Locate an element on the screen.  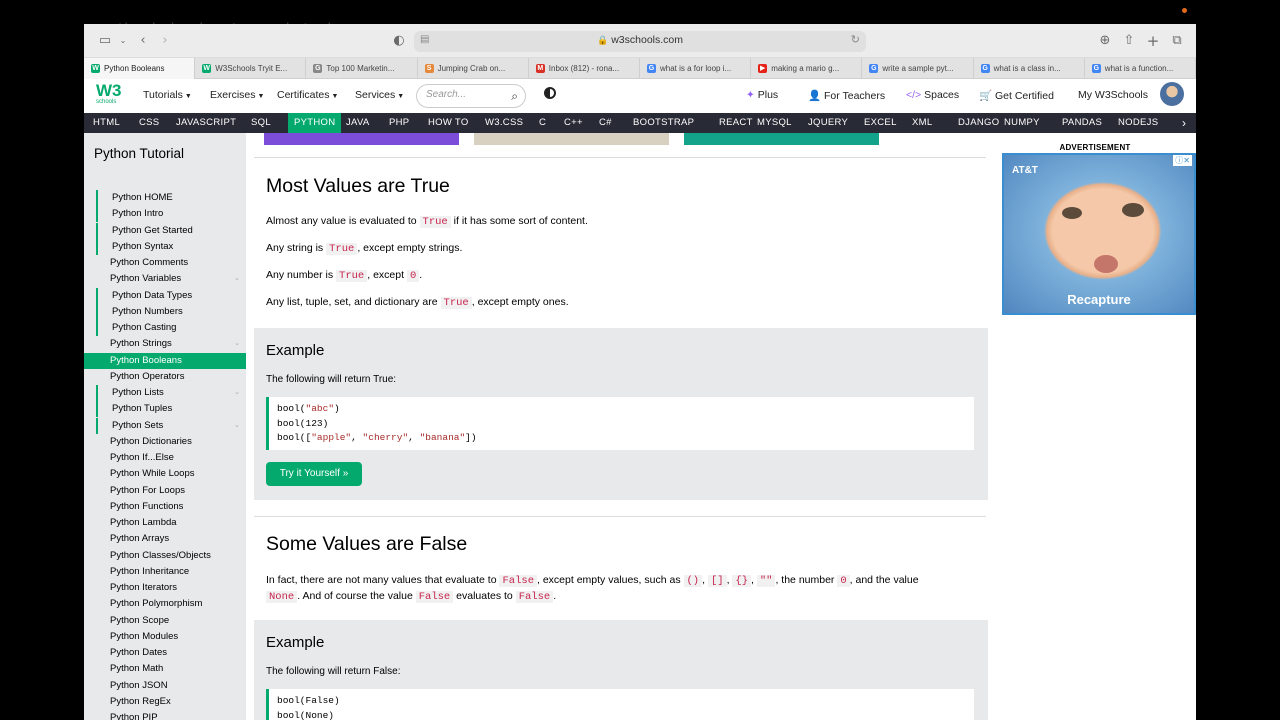
search-icon: ⌕ is located at coordinates (514, 96).